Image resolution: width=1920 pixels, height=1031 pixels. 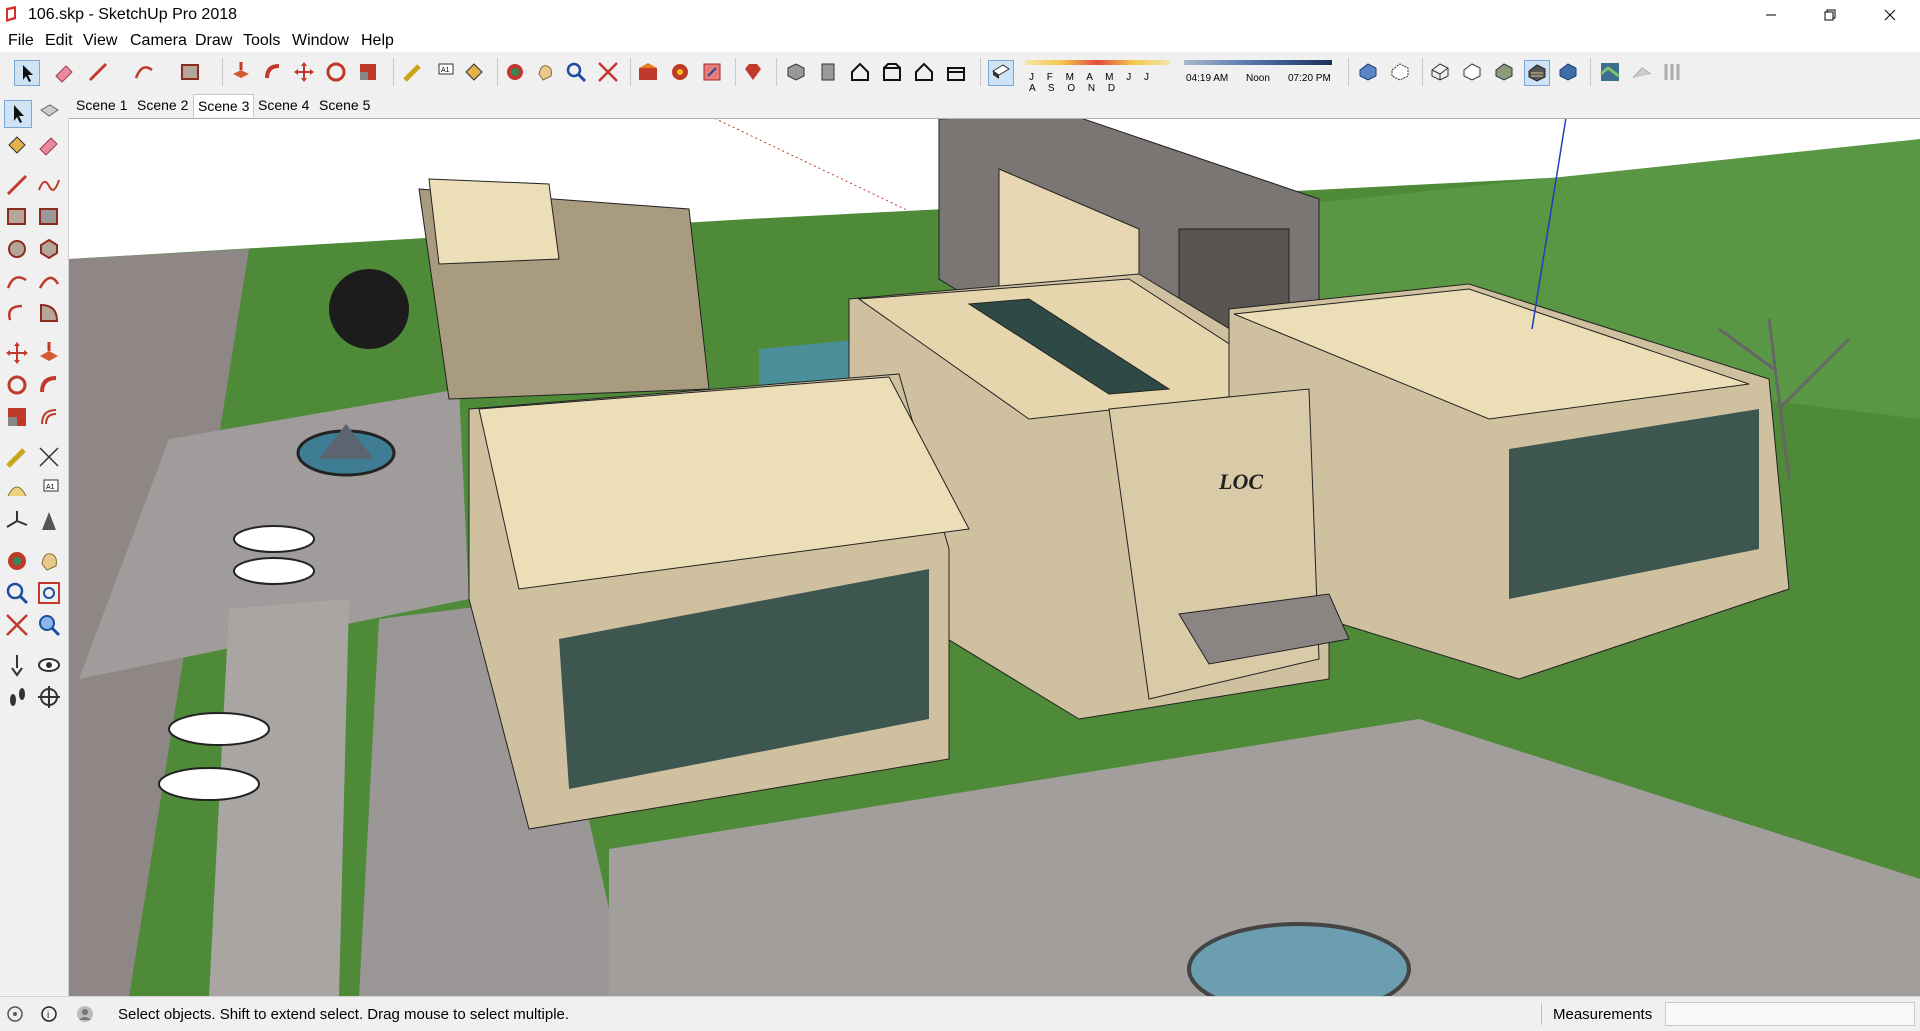 I want to click on rotated-rectangle-icon, so click(x=49, y=217).